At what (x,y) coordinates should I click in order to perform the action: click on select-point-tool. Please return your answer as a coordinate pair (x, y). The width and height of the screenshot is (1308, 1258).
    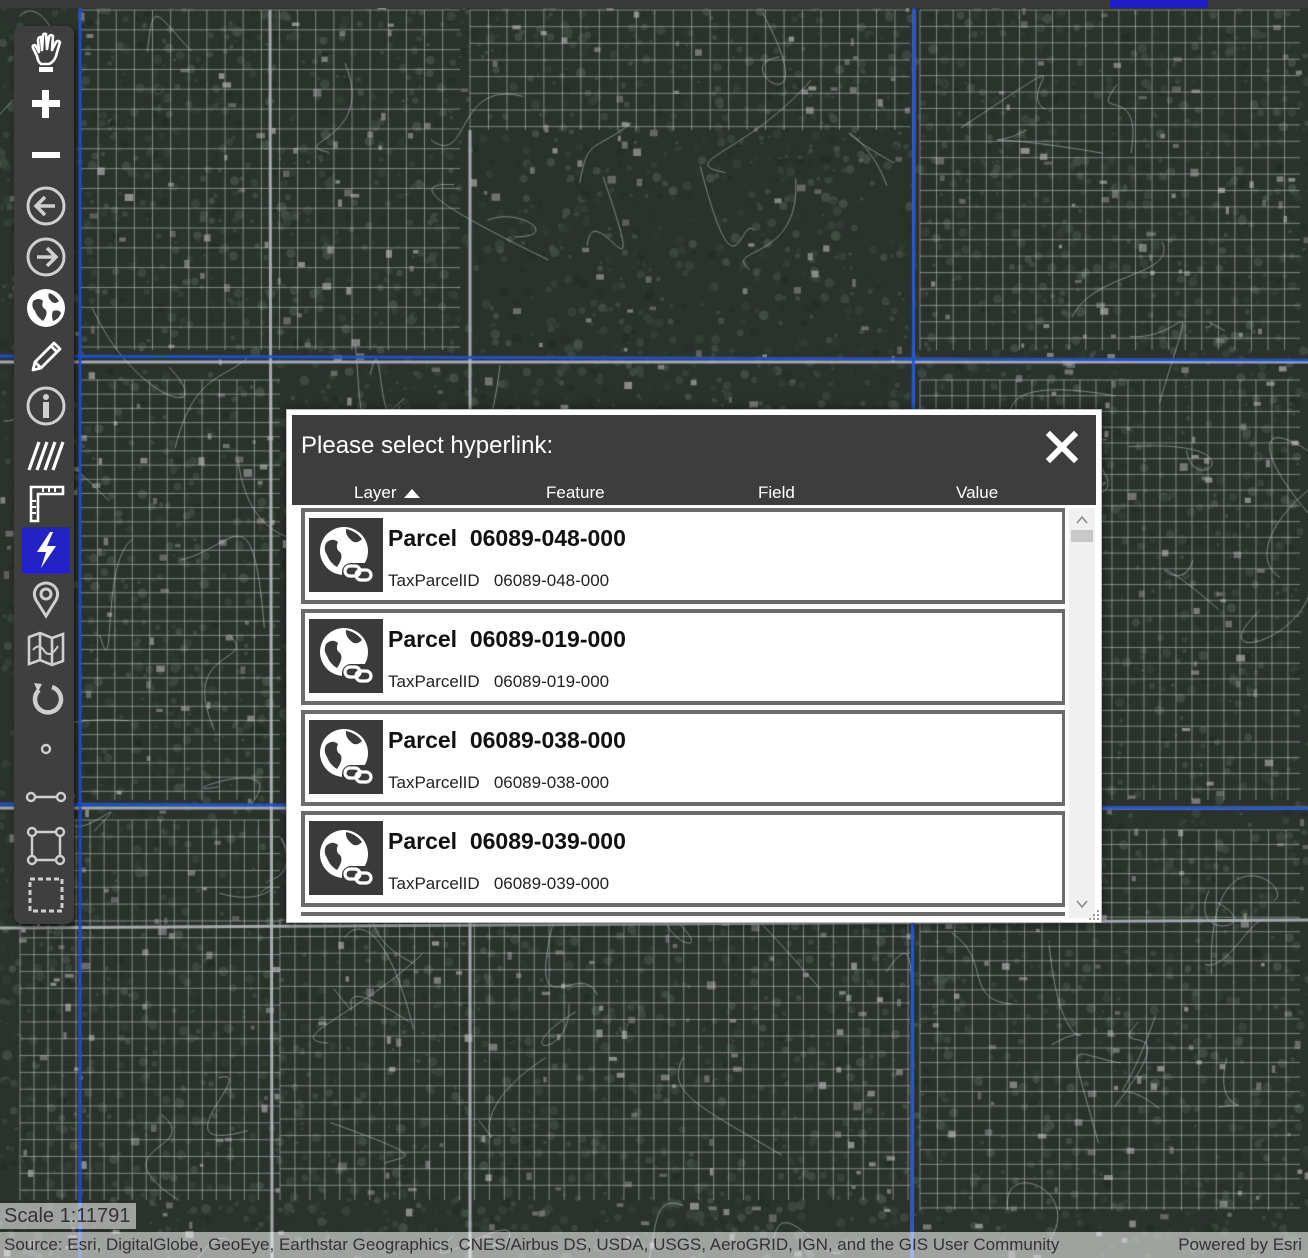
    Looking at the image, I should click on (46, 749).